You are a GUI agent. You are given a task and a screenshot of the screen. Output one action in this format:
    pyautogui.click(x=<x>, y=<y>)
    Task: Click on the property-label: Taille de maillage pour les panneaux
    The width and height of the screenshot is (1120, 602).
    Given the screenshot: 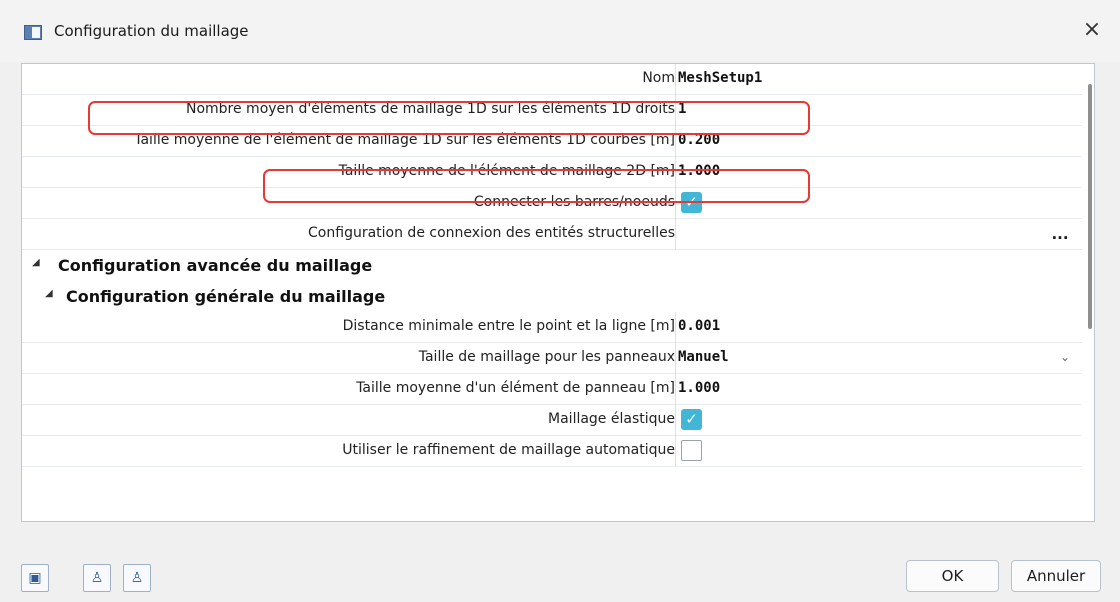 What is the action you would take?
    pyautogui.click(x=546, y=357)
    